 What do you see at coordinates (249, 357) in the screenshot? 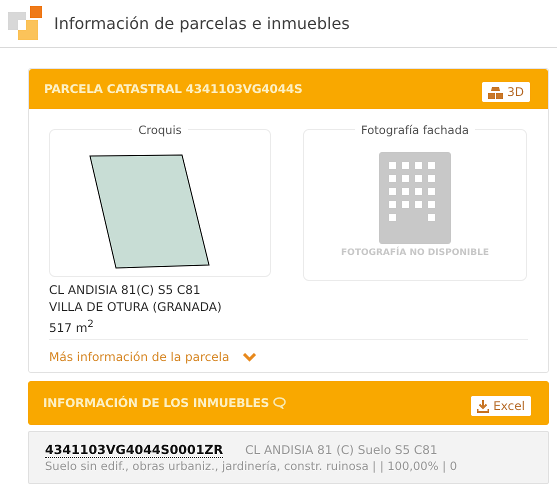
I see `chevron-down-icon` at bounding box center [249, 357].